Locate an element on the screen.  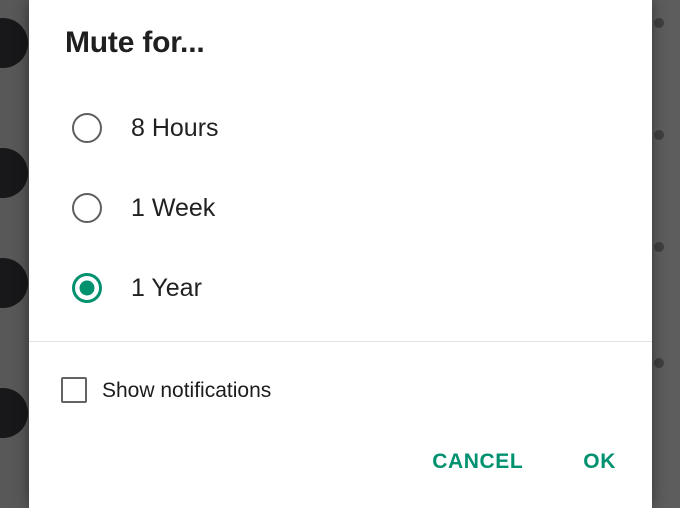
show-notifications-label: Show notifications is located at coordinates (187, 390).